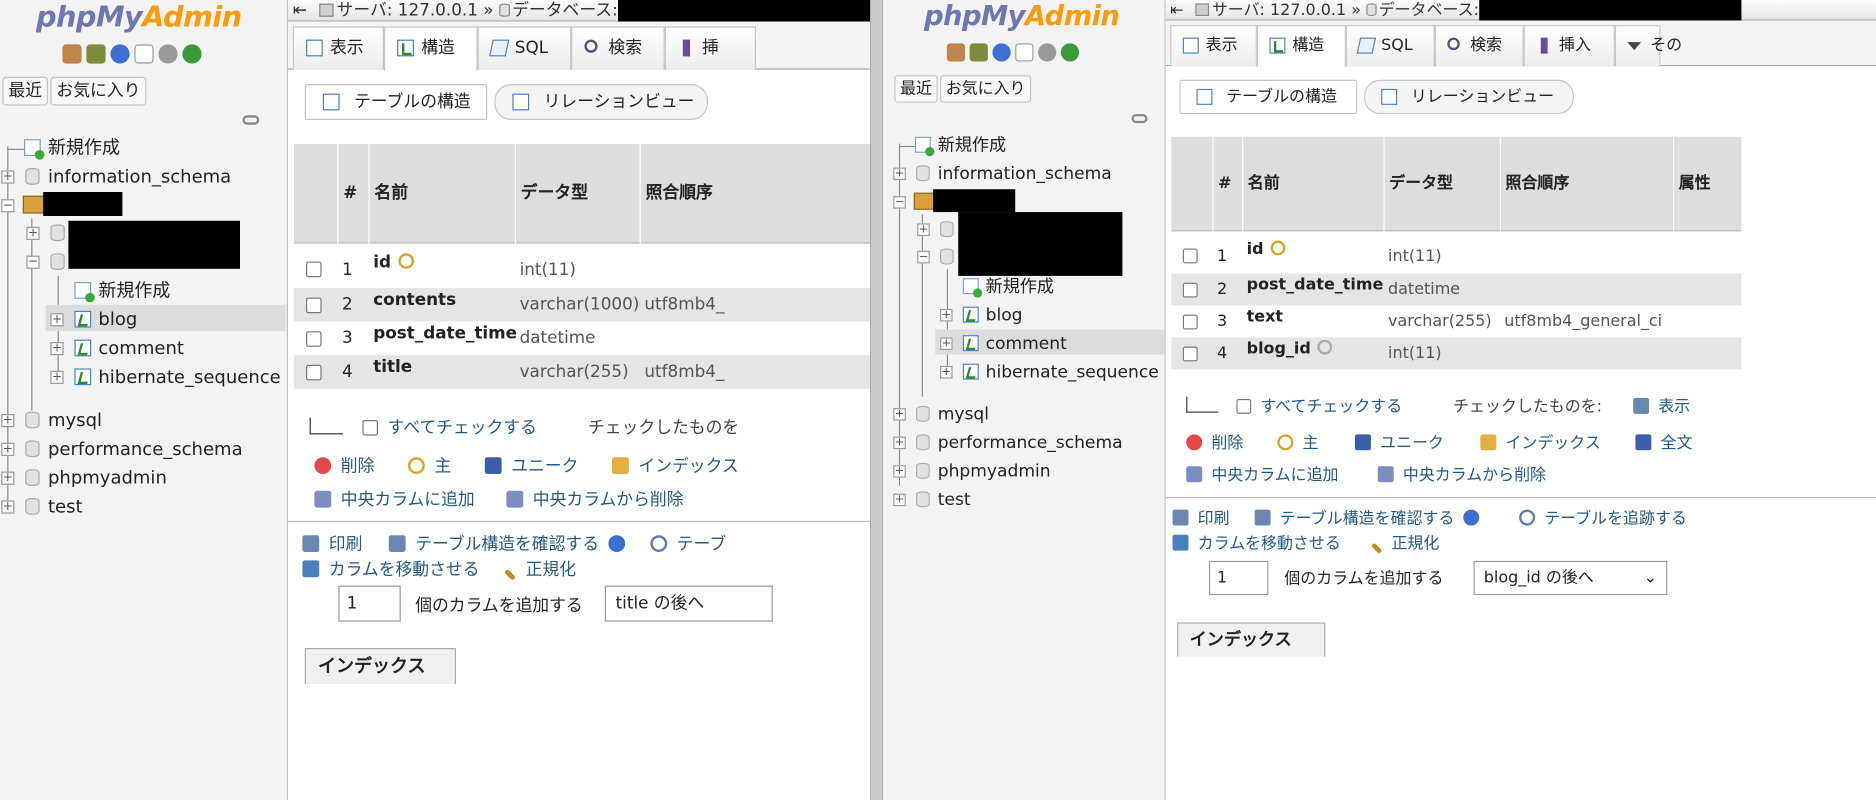 The height and width of the screenshot is (800, 1876). Describe the element at coordinates (1315, 285) in the screenshot. I see `column-name: post_date_time` at that location.